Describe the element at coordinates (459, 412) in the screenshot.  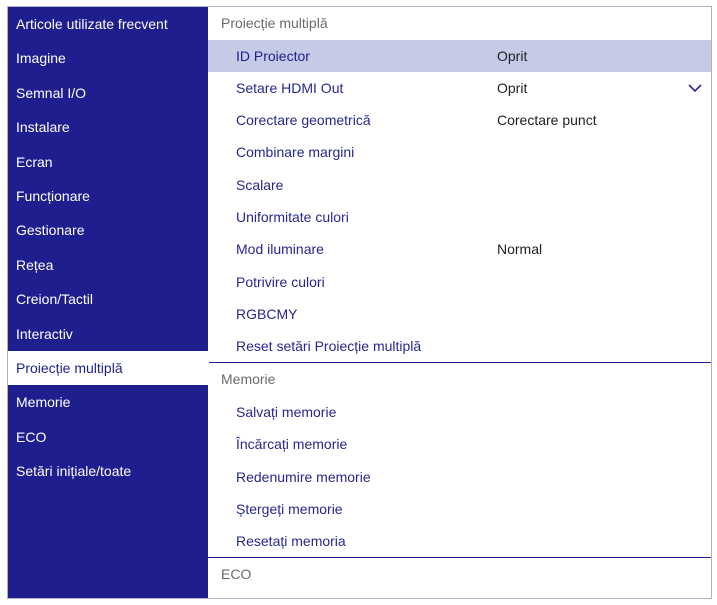
I see `row-salvati-memorie: Salvați memorie` at that location.